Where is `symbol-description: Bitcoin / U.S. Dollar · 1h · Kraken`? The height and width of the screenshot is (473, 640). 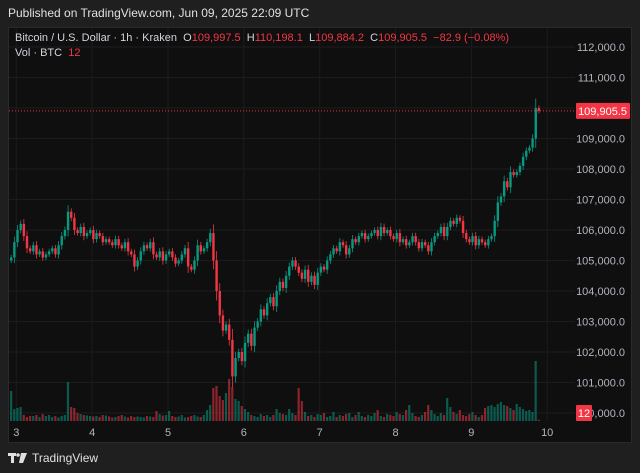
symbol-description: Bitcoin / U.S. Dollar · 1h · Kraken is located at coordinates (96, 38).